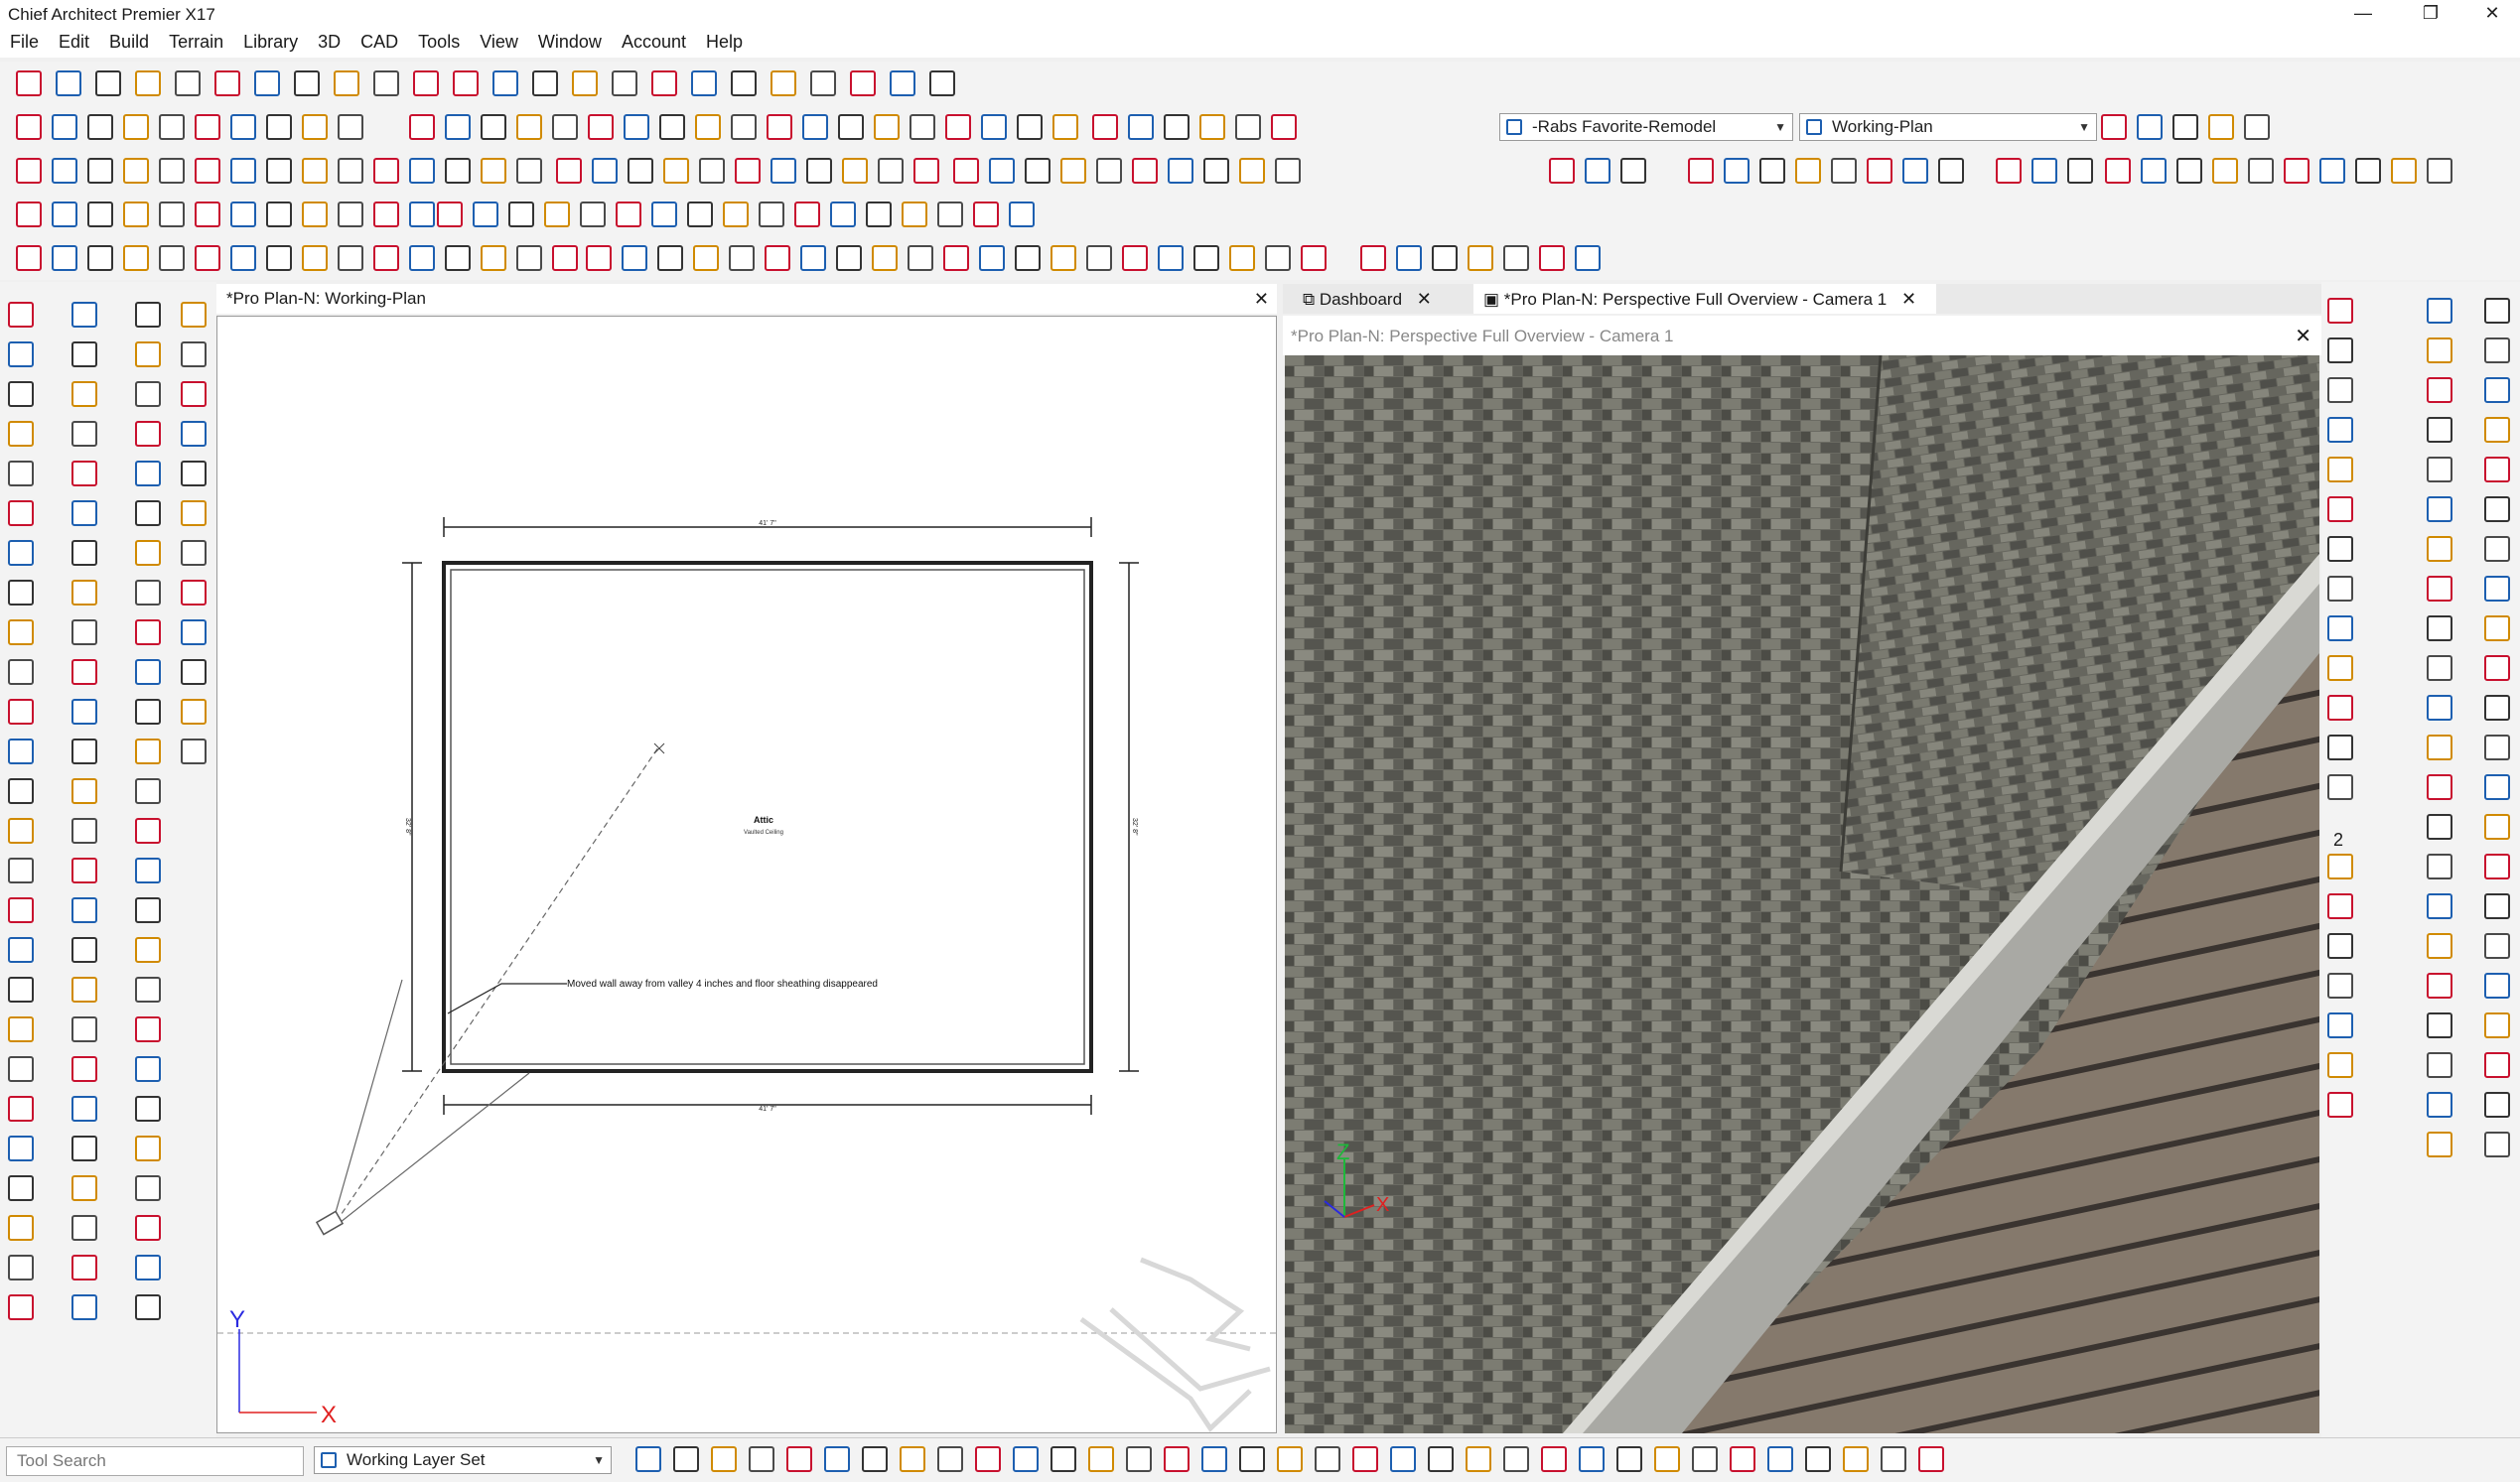 The height and width of the screenshot is (1482, 2520). I want to click on menu-tools: Tools, so click(439, 40).